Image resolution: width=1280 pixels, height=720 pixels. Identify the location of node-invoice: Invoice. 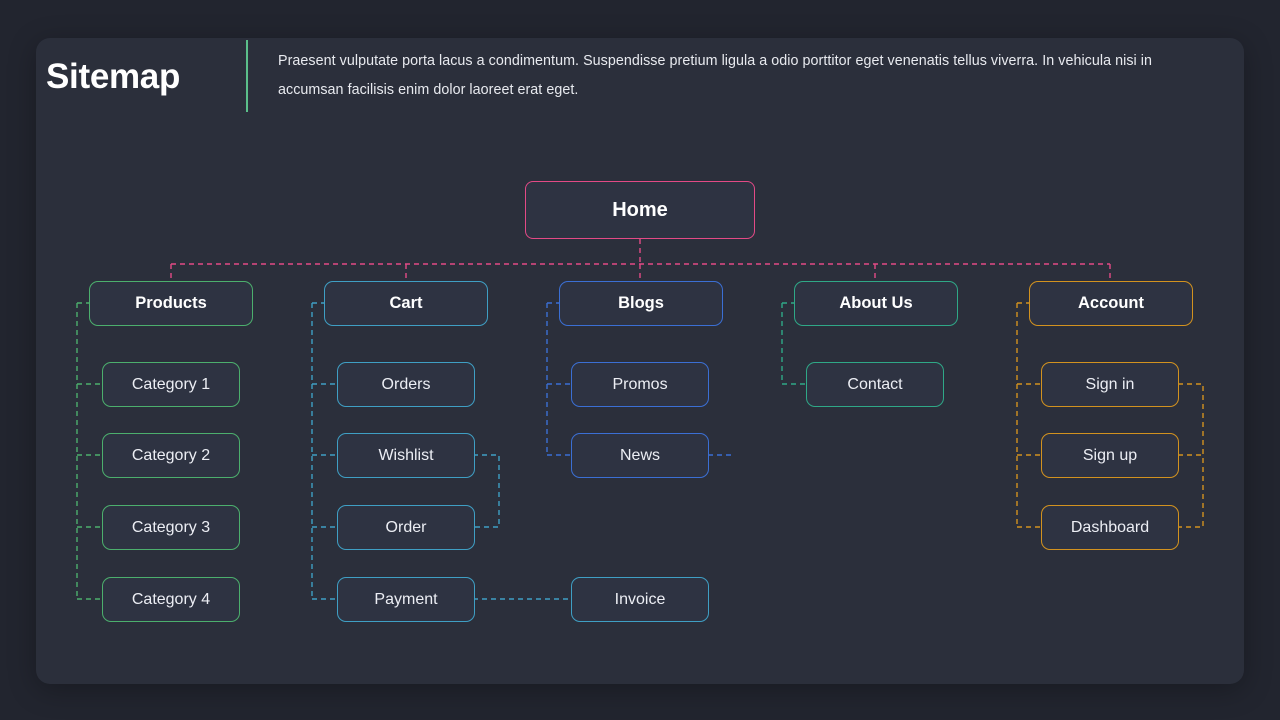
(640, 599).